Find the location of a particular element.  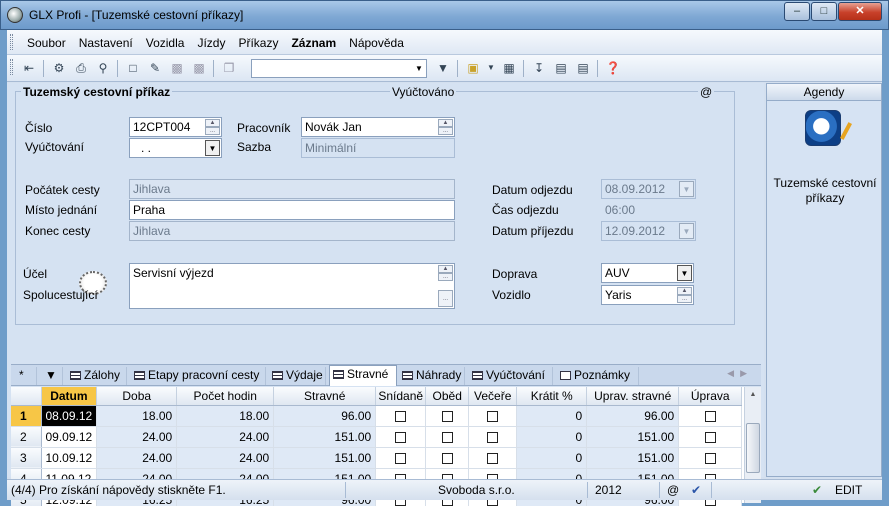

row-number: 2 is located at coordinates (26, 437).